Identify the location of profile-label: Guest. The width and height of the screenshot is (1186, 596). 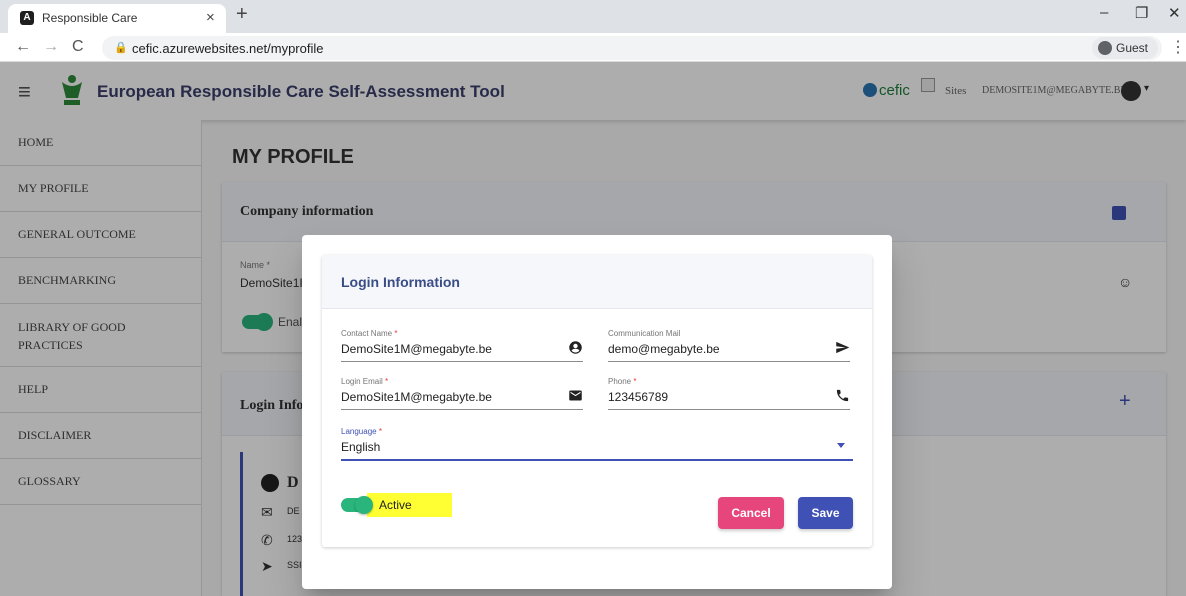
(1132, 48).